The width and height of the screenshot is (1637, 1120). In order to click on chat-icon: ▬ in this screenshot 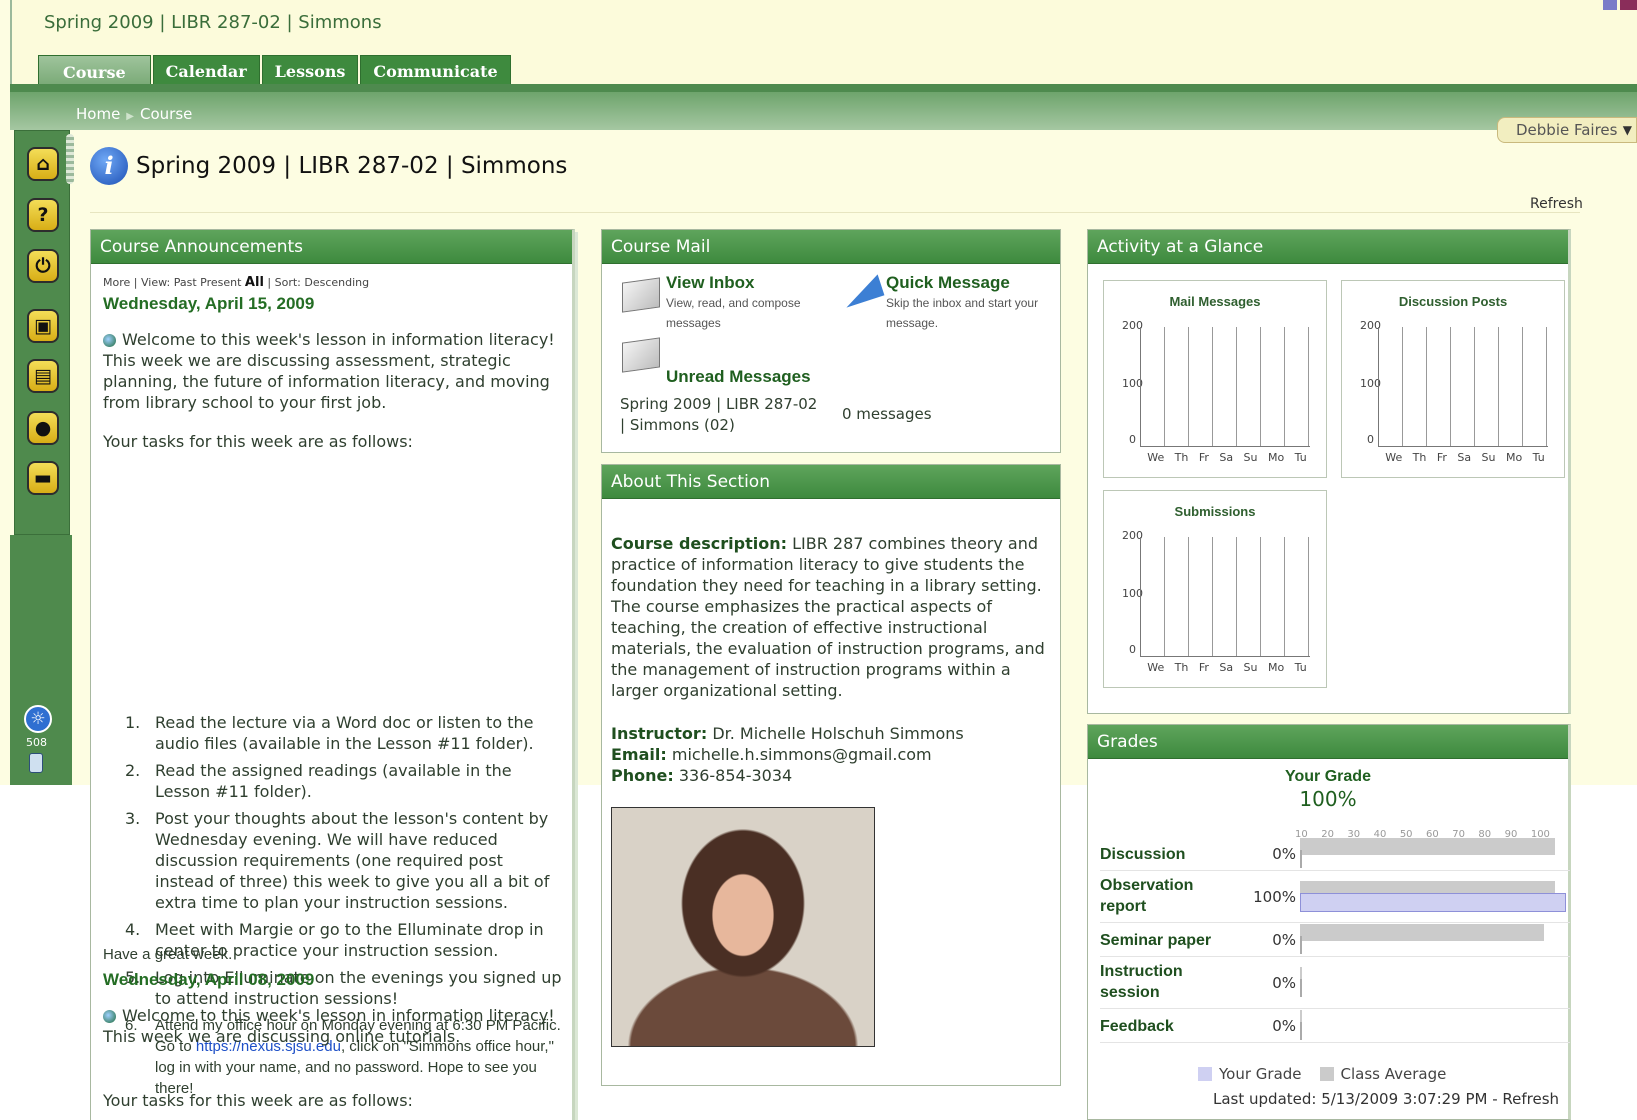, I will do `click(43, 478)`.